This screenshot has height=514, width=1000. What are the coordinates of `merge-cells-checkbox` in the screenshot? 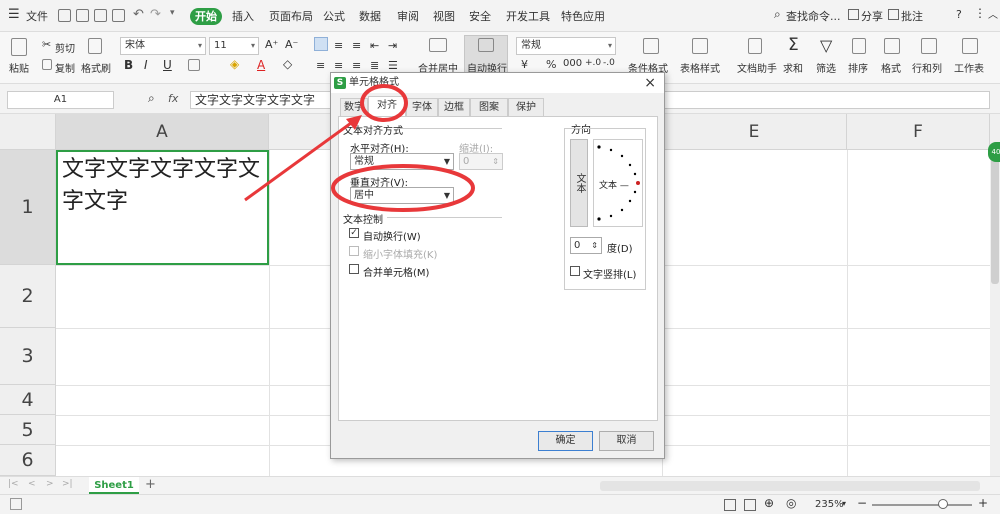 It's located at (354, 269).